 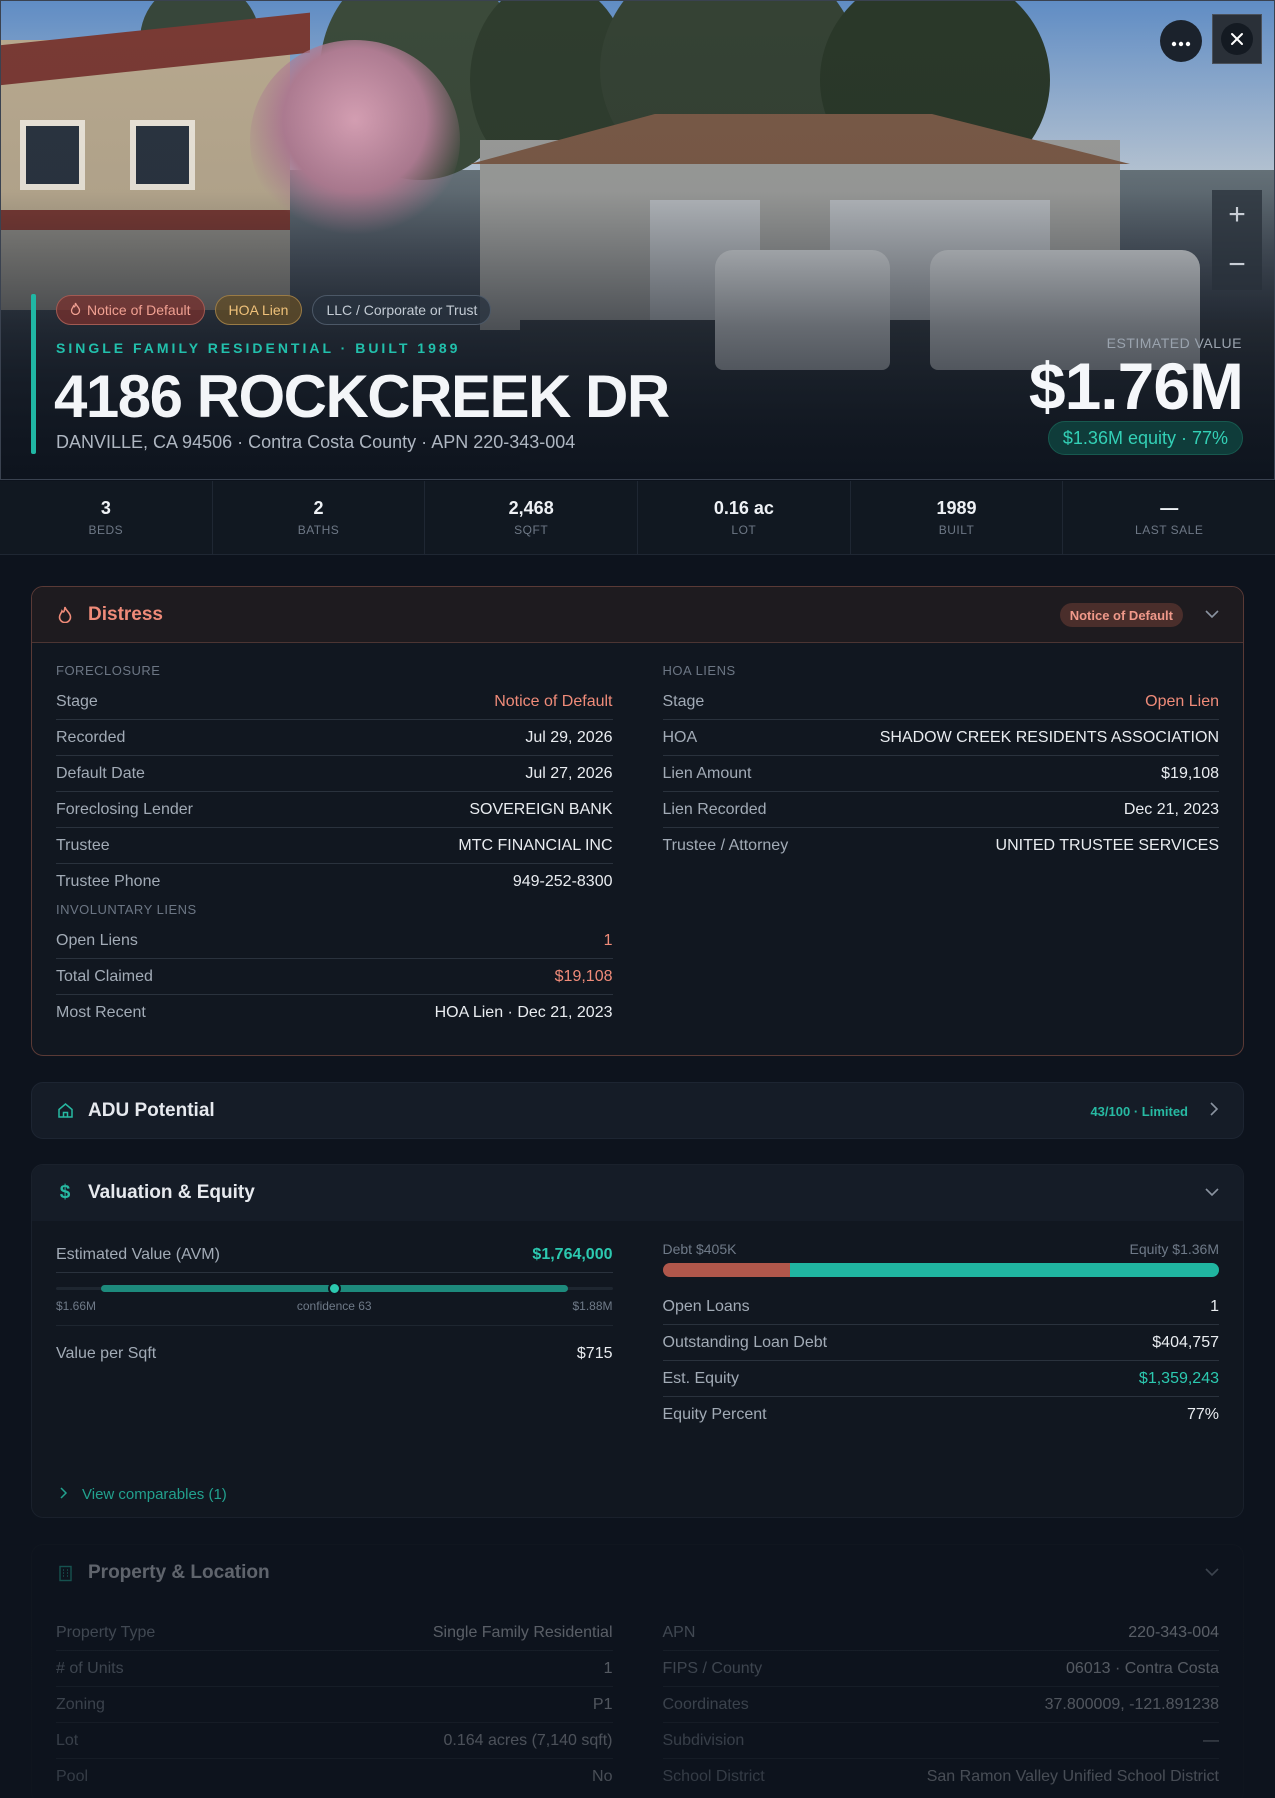 I want to click on property-address: 4186 ROCKCREEK DR, so click(x=362, y=396).